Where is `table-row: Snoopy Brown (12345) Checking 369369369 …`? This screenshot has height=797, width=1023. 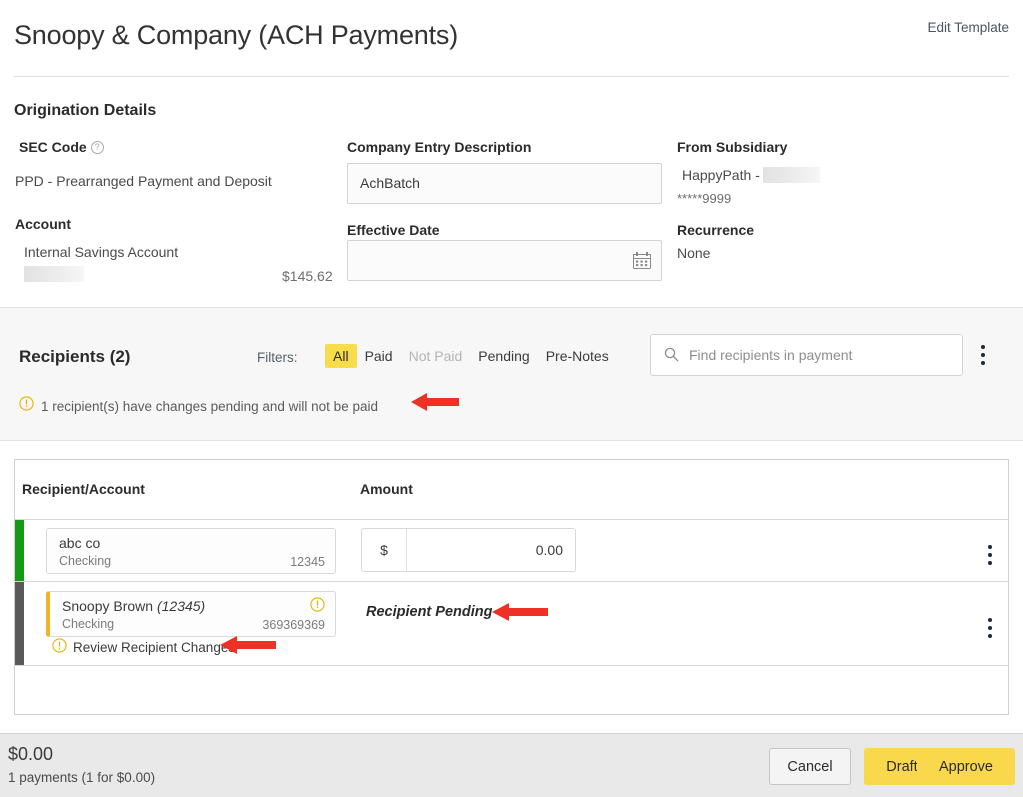 table-row: Snoopy Brown (12345) Checking 369369369 … is located at coordinates (511, 624).